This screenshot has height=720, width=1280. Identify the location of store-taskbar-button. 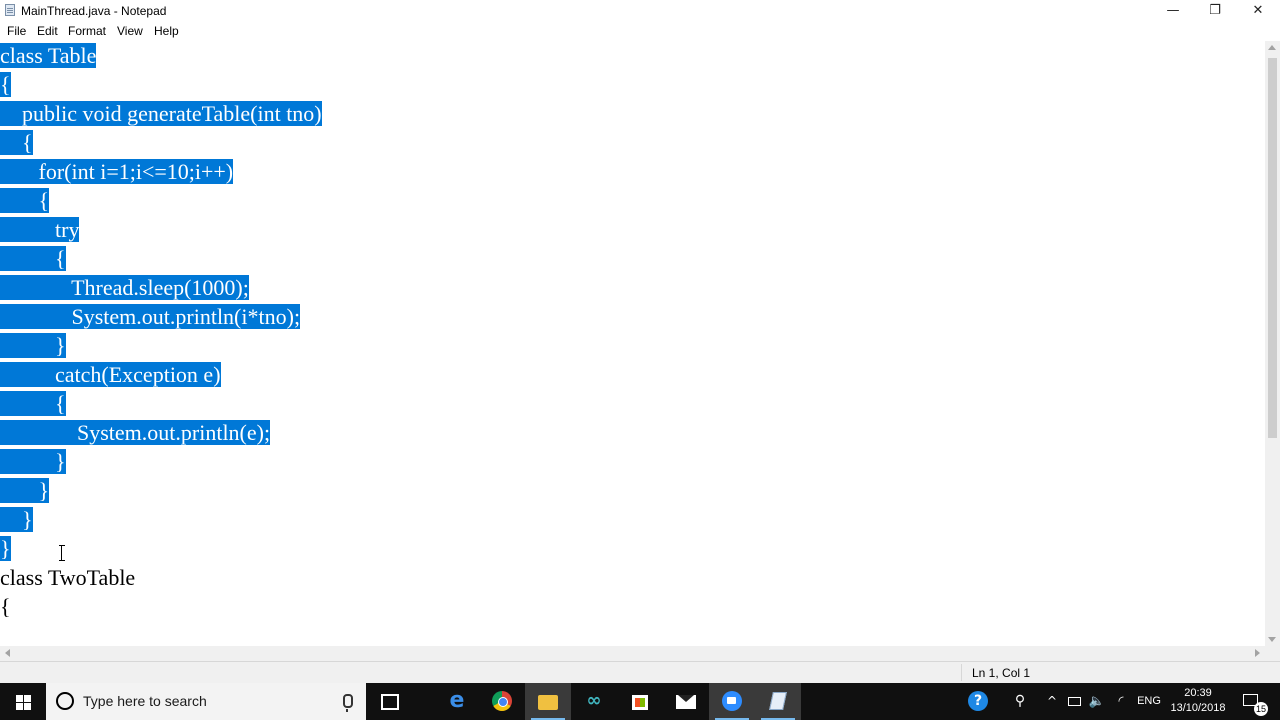
(640, 701).